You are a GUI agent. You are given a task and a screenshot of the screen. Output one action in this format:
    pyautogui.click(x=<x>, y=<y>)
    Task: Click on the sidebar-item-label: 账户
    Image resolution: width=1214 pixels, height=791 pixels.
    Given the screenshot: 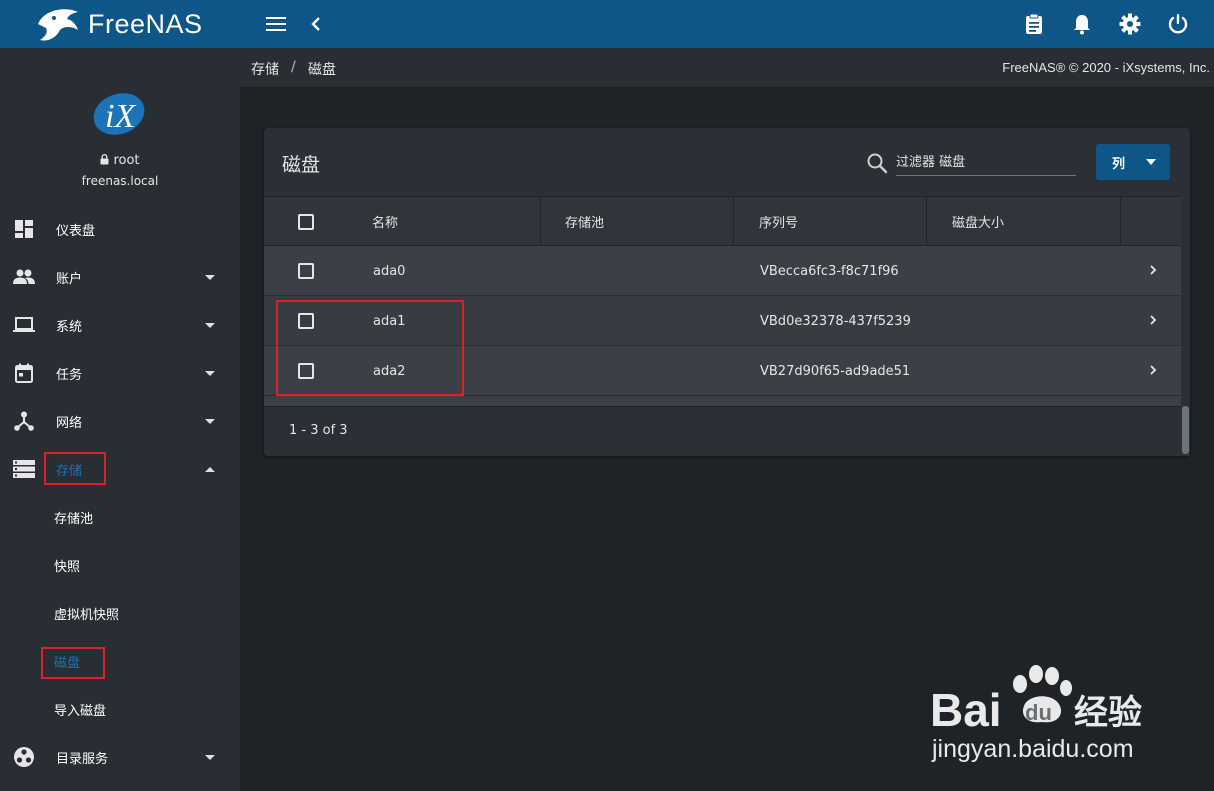 What is the action you would take?
    pyautogui.click(x=69, y=279)
    